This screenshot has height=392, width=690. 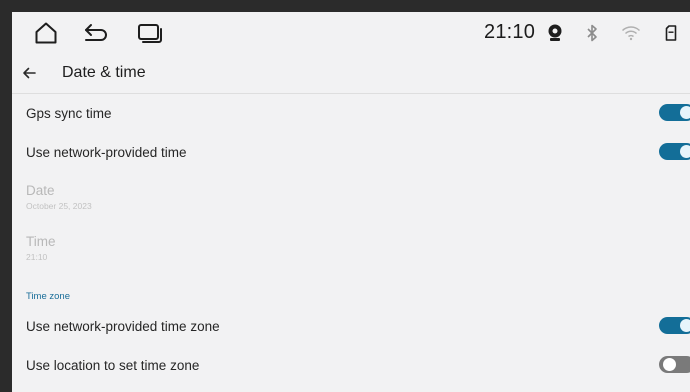 What do you see at coordinates (351, 197) in the screenshot?
I see `setting-row-date: Date October 25, 2023` at bounding box center [351, 197].